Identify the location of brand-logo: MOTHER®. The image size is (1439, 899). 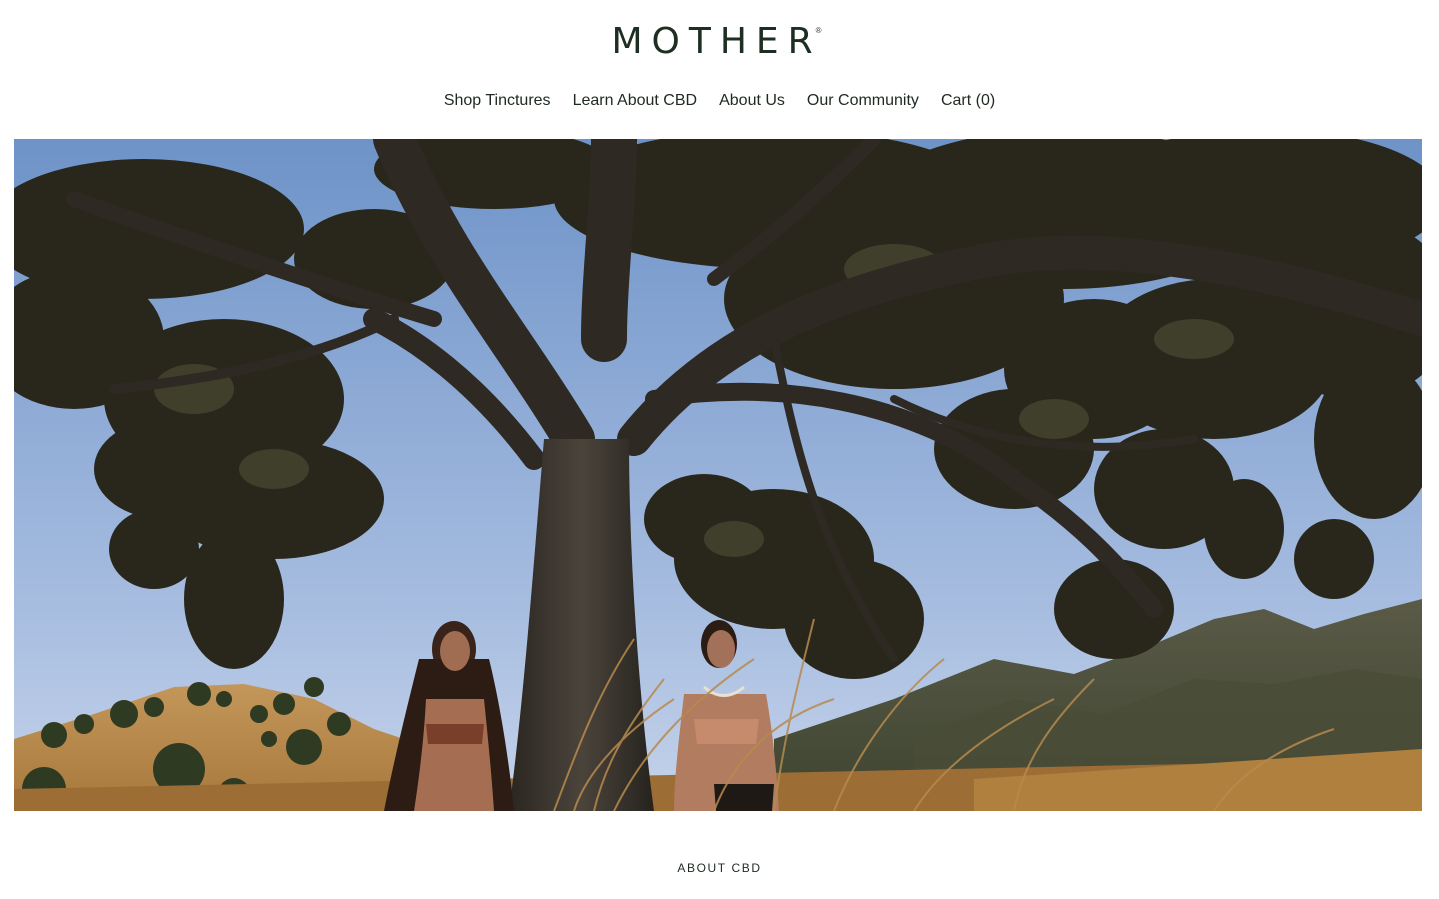
(719, 42).